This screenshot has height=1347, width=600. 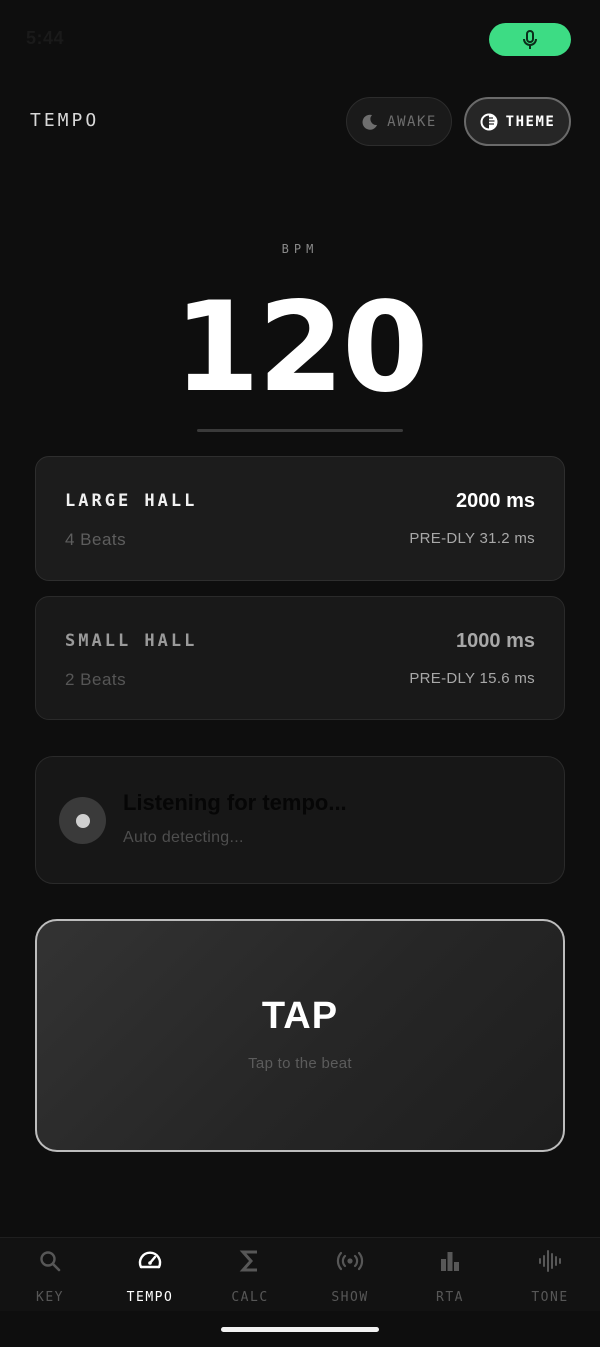 I want to click on nav-item-key: KEY, so click(x=50, y=1275).